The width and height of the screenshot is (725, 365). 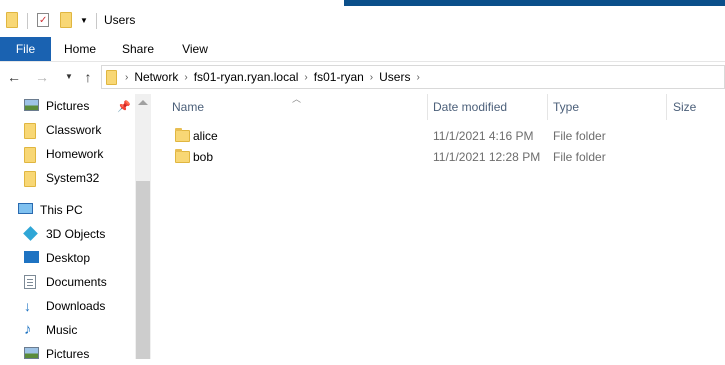 What do you see at coordinates (28, 329) in the screenshot?
I see `music-icon: ♪` at bounding box center [28, 329].